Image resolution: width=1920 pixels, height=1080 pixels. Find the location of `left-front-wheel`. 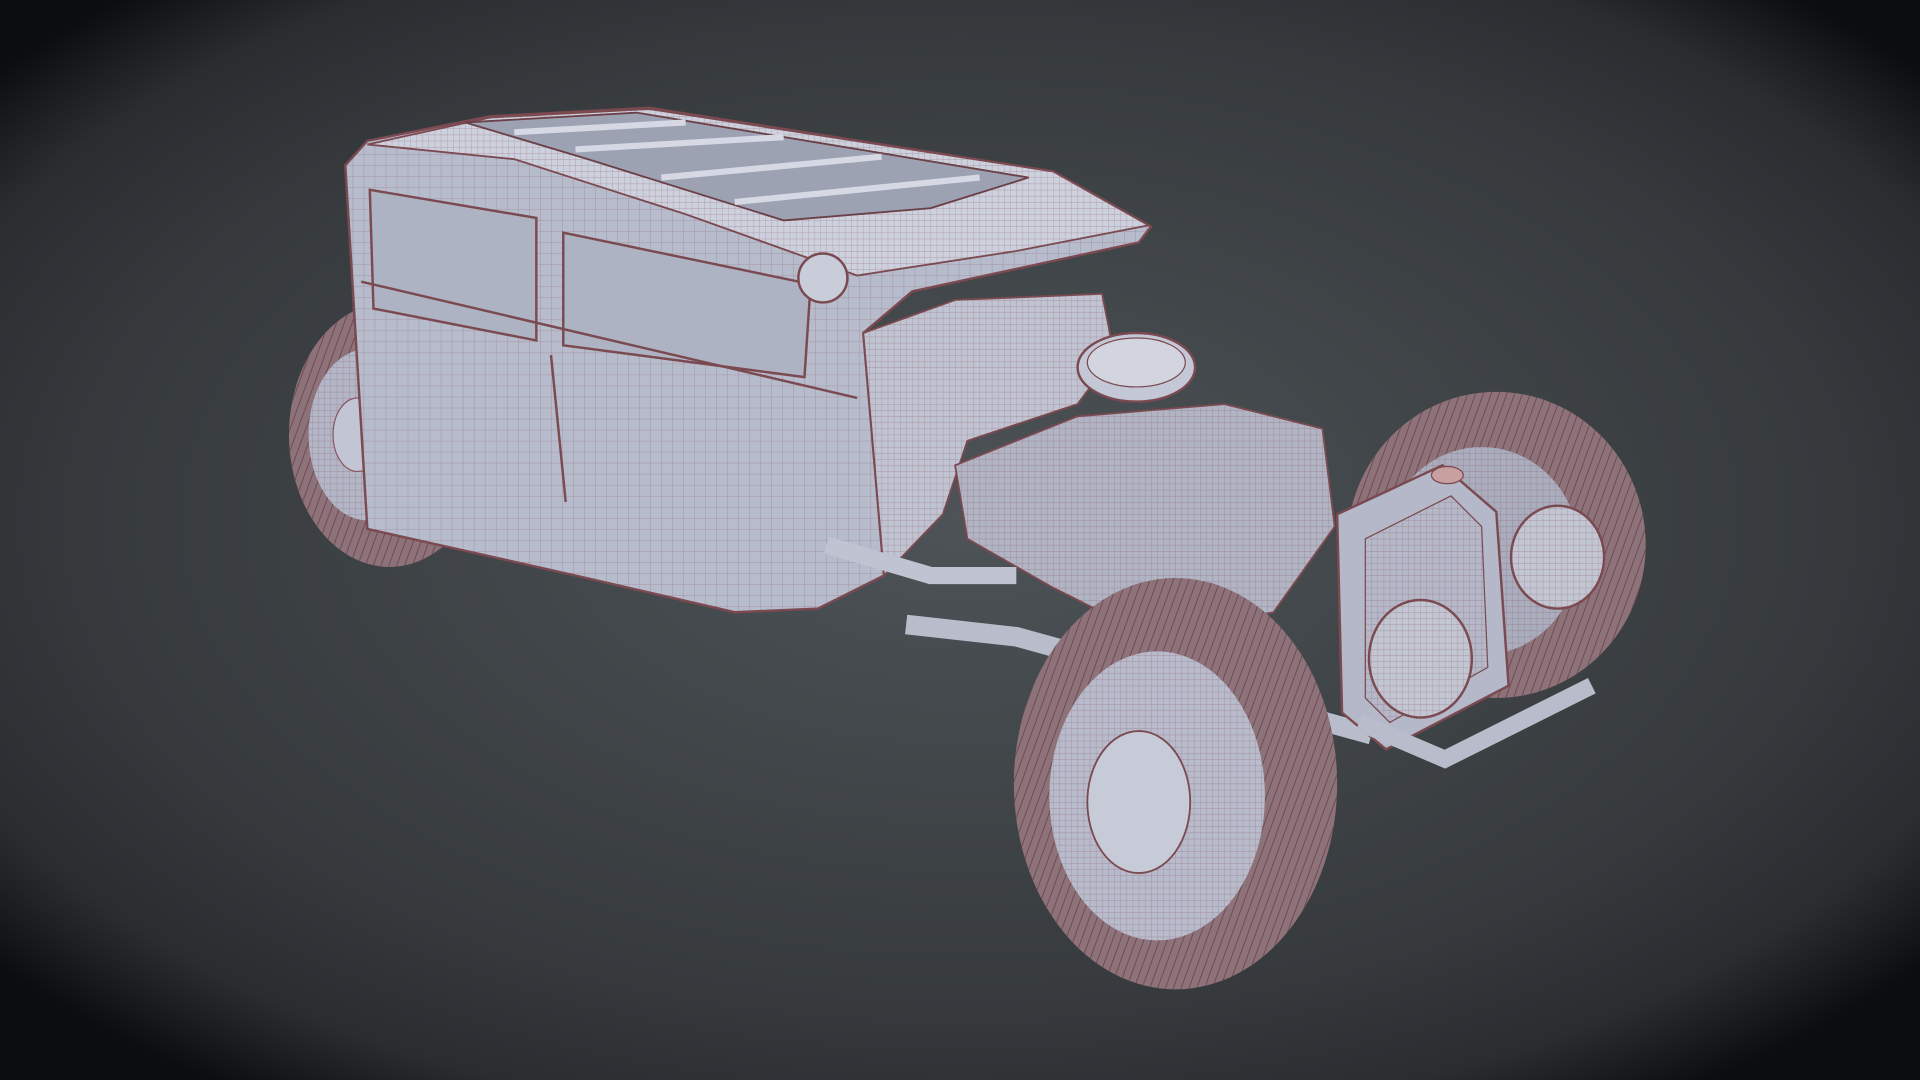

left-front-wheel is located at coordinates (1175, 783).